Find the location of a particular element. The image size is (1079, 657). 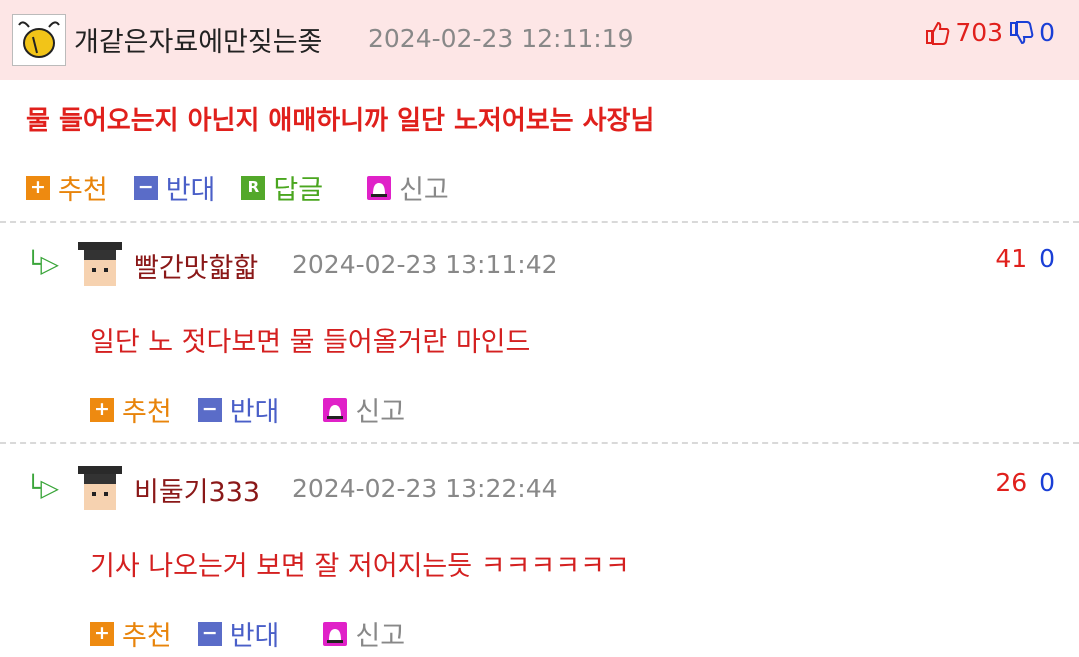

reply-vote-counts: 26 0 is located at coordinates (1023, 482).